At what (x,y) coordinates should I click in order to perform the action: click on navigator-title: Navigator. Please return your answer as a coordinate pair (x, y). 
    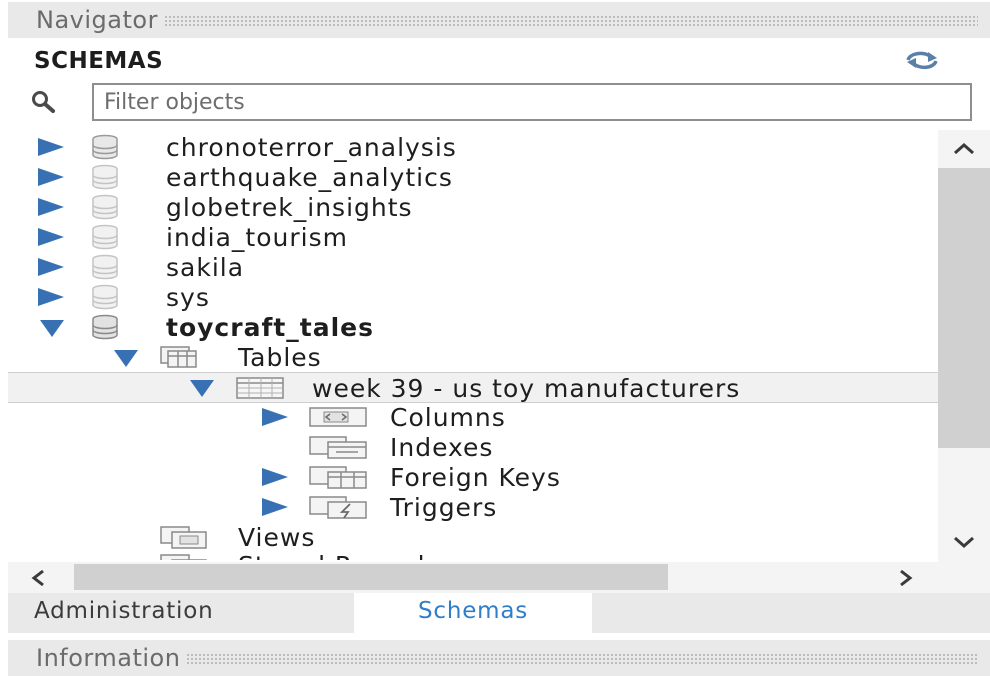
    Looking at the image, I should click on (97, 20).